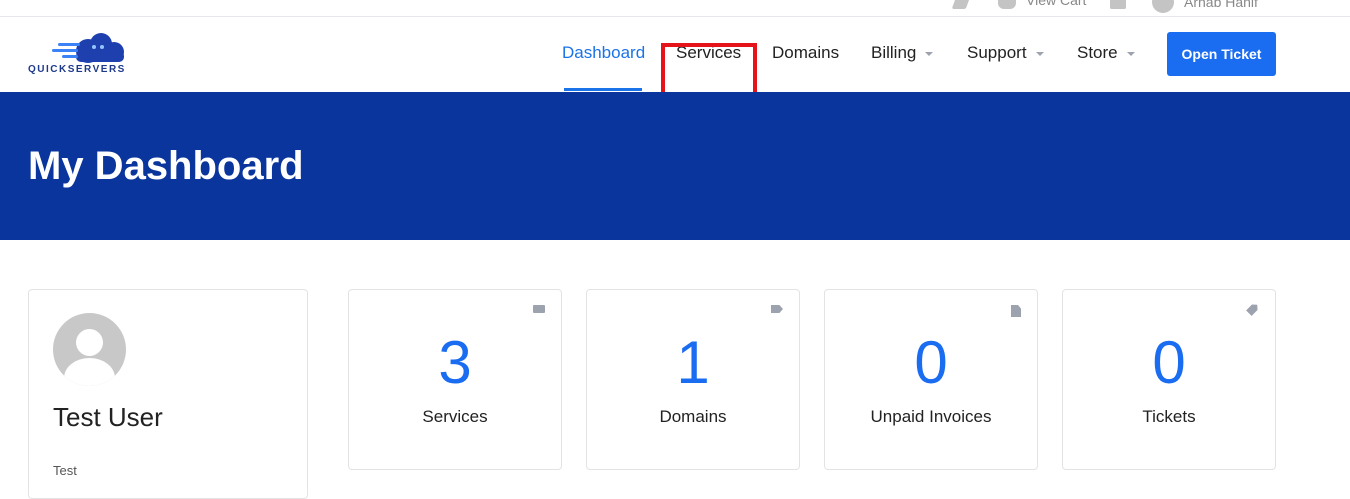 Image resolution: width=1350 pixels, height=499 pixels. I want to click on stat-label: Tickets, so click(1169, 416).